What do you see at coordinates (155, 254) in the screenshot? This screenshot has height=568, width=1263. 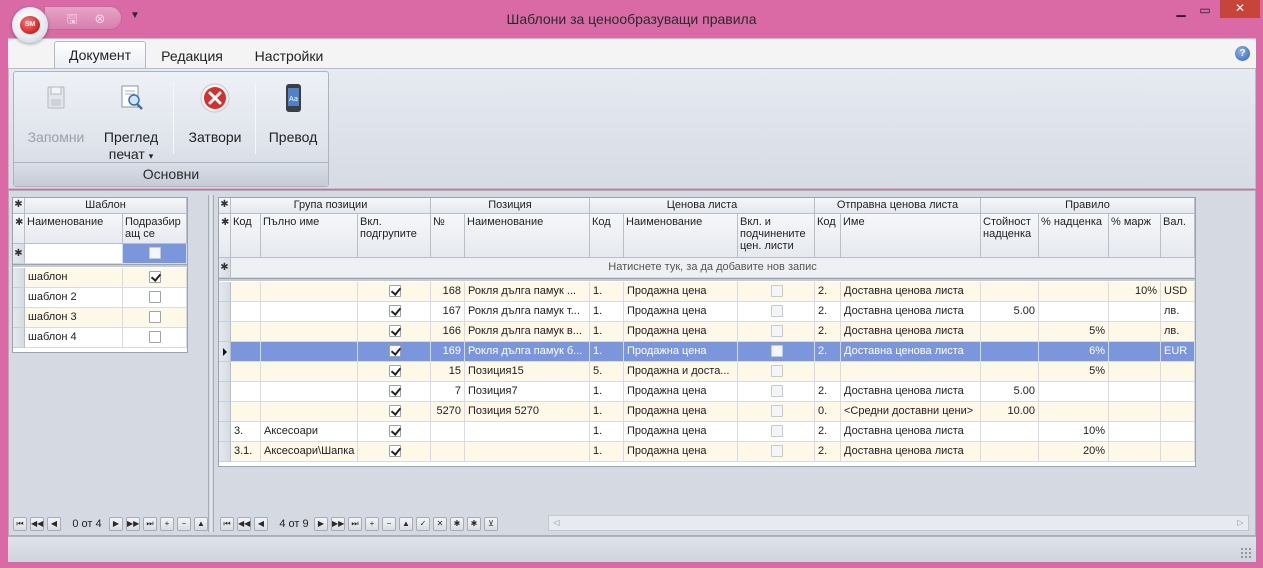 I see `filter-cell-default` at bounding box center [155, 254].